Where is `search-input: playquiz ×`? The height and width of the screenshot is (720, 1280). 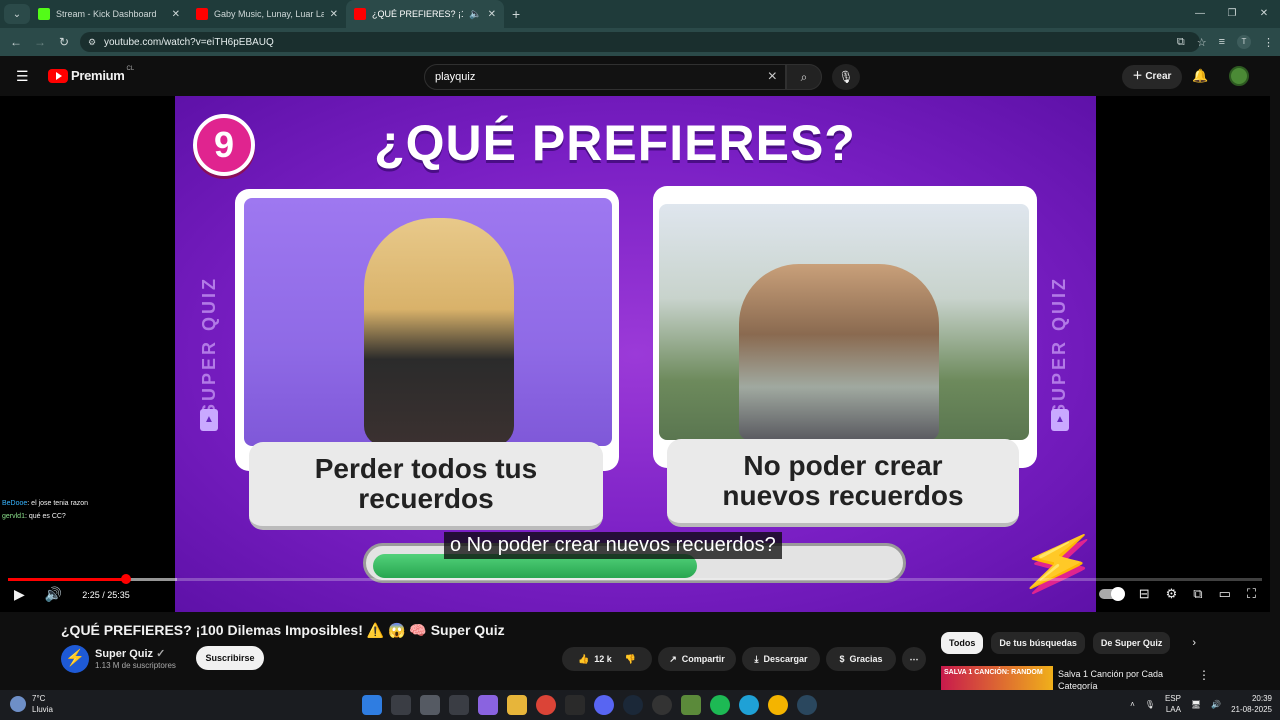 search-input: playquiz × is located at coordinates (605, 77).